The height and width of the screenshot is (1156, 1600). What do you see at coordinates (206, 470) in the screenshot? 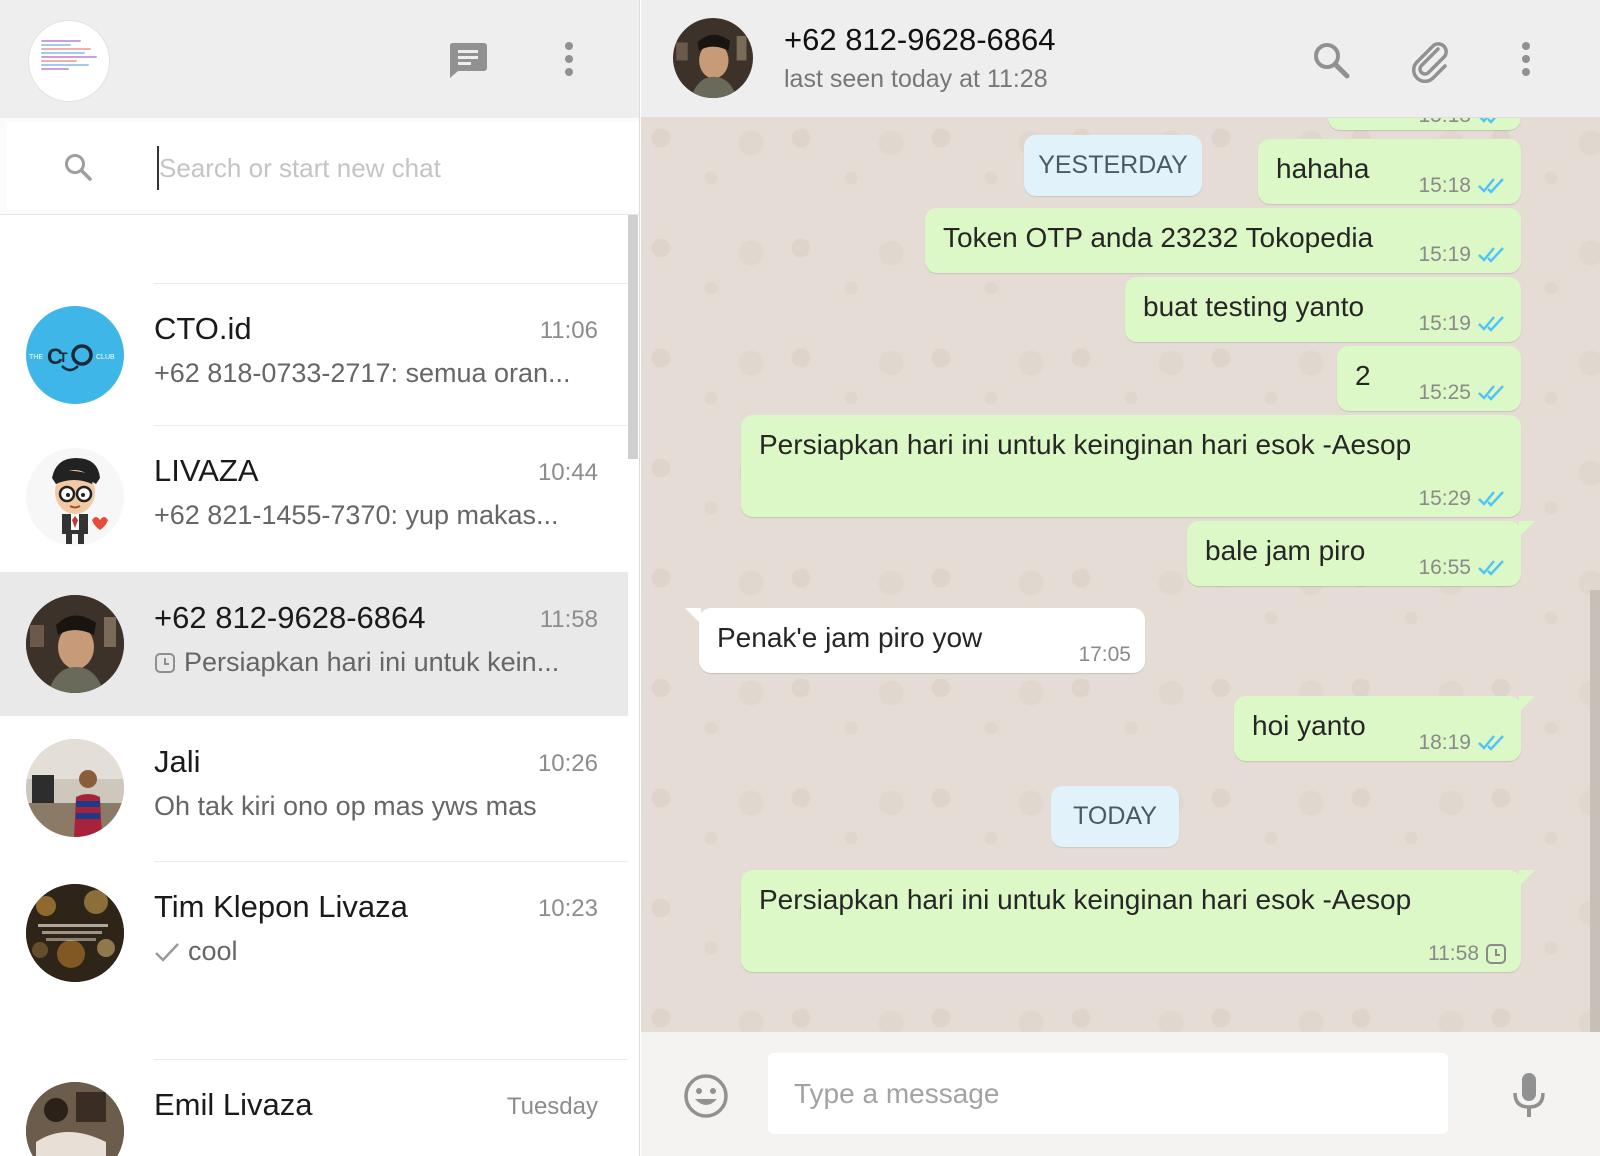
I see `chat-name: LIVAZA` at bounding box center [206, 470].